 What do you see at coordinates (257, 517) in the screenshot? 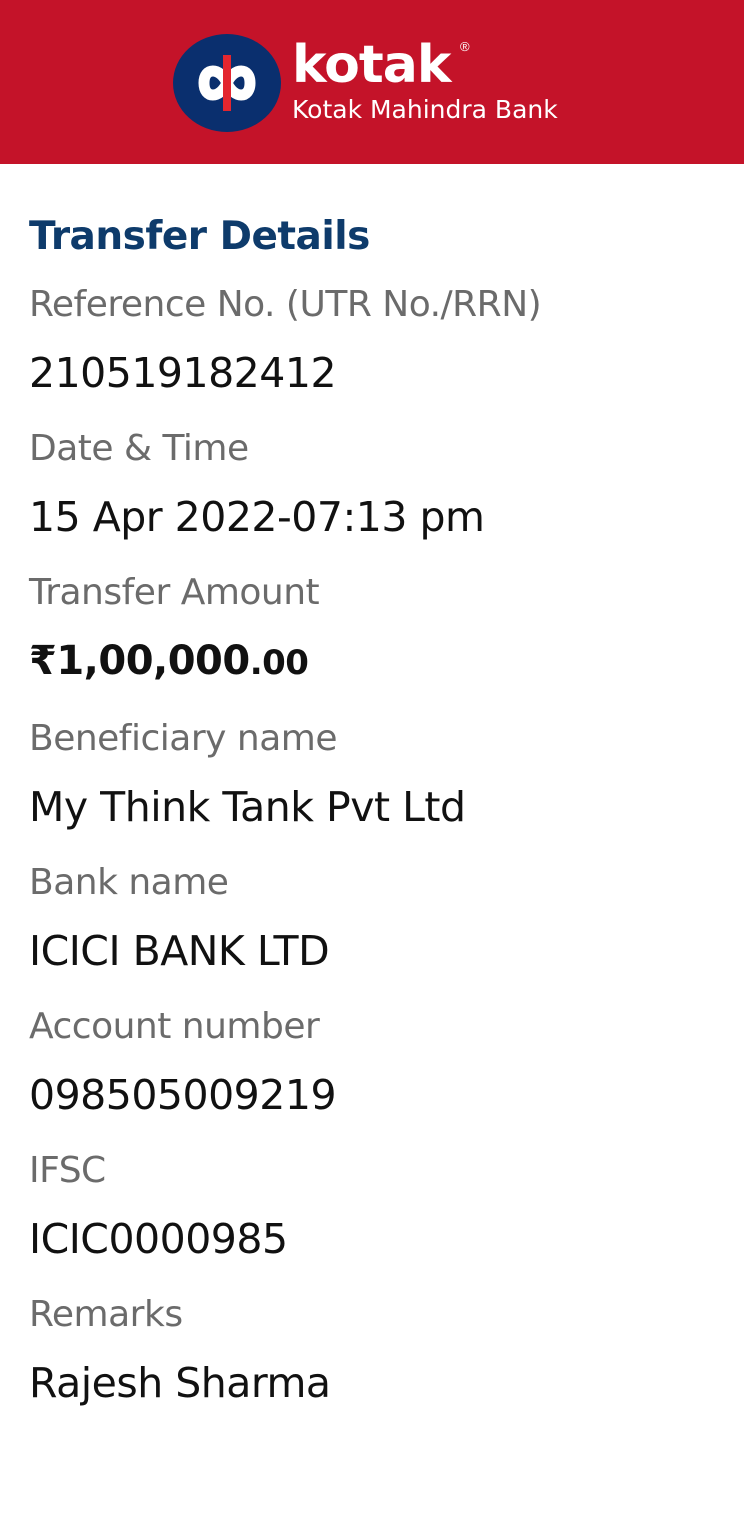
I see `datetime-value: 15 Apr 2022-07:13 pm` at bounding box center [257, 517].